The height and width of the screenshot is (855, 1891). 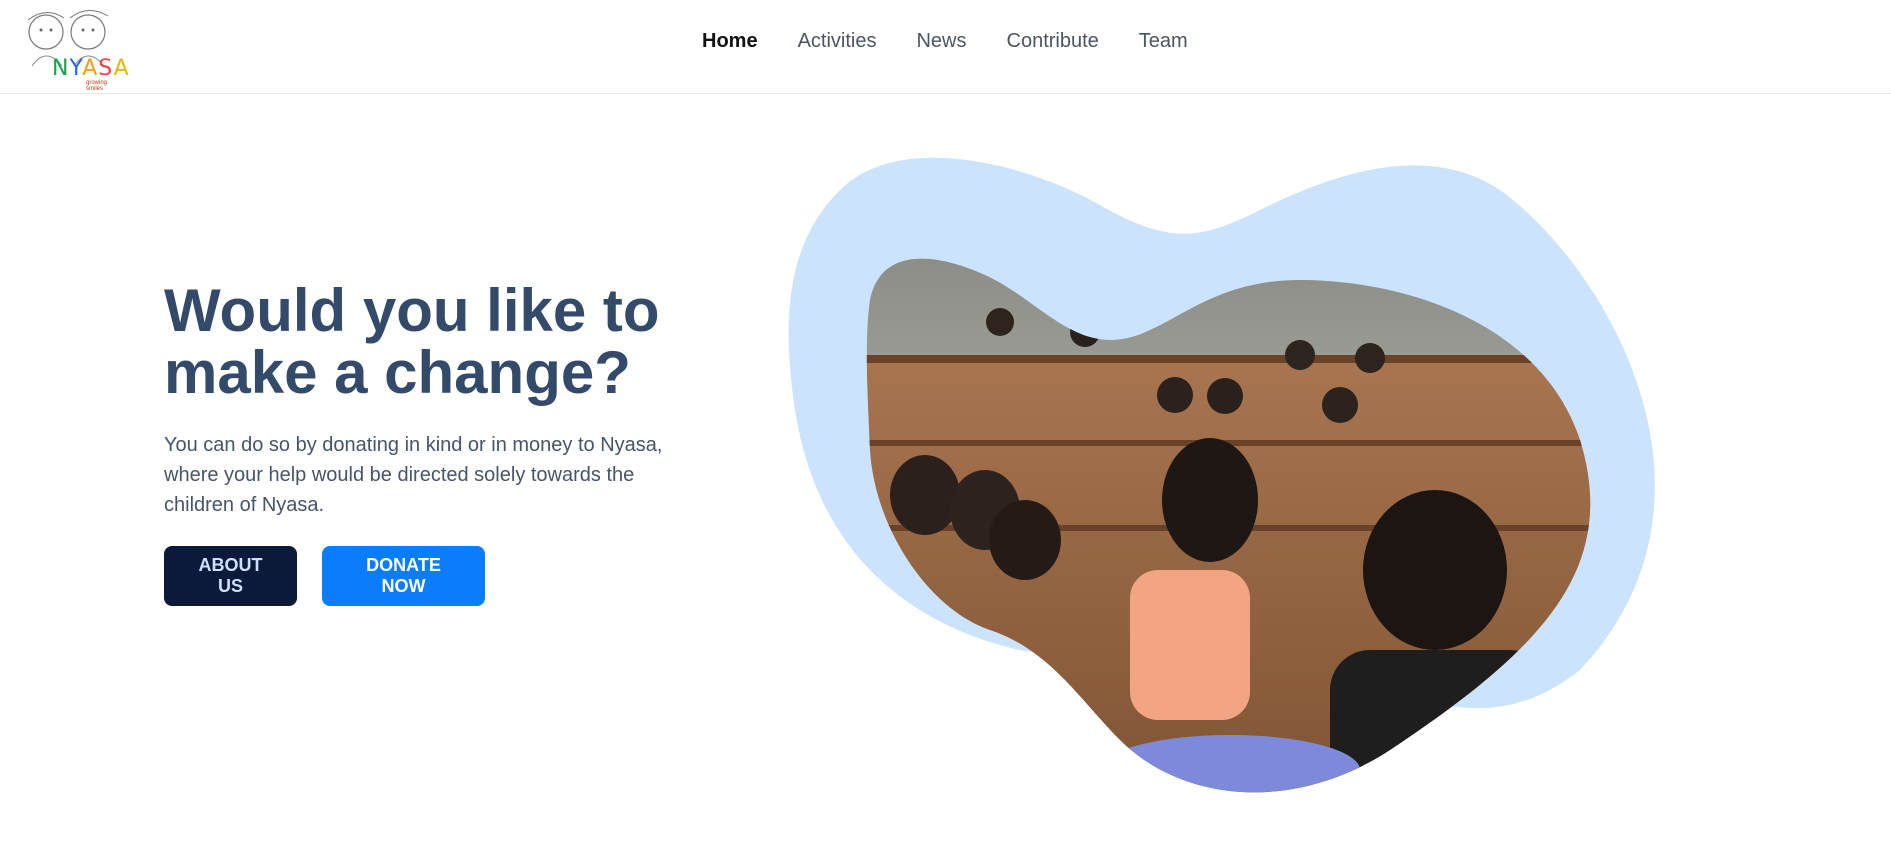 What do you see at coordinates (403, 576) in the screenshot?
I see `donate-now-button: DONATE NOW` at bounding box center [403, 576].